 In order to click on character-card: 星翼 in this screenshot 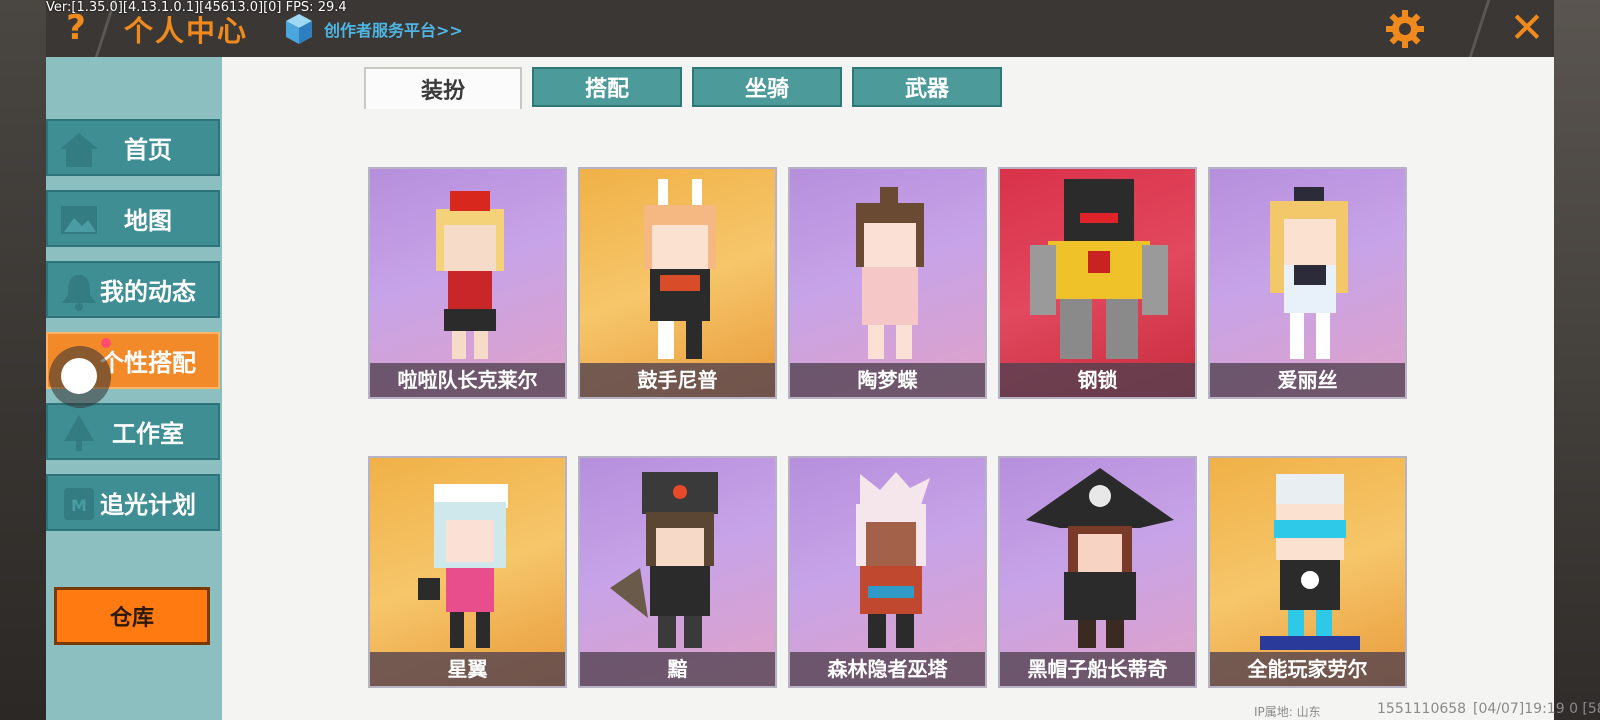, I will do `click(467, 572)`.